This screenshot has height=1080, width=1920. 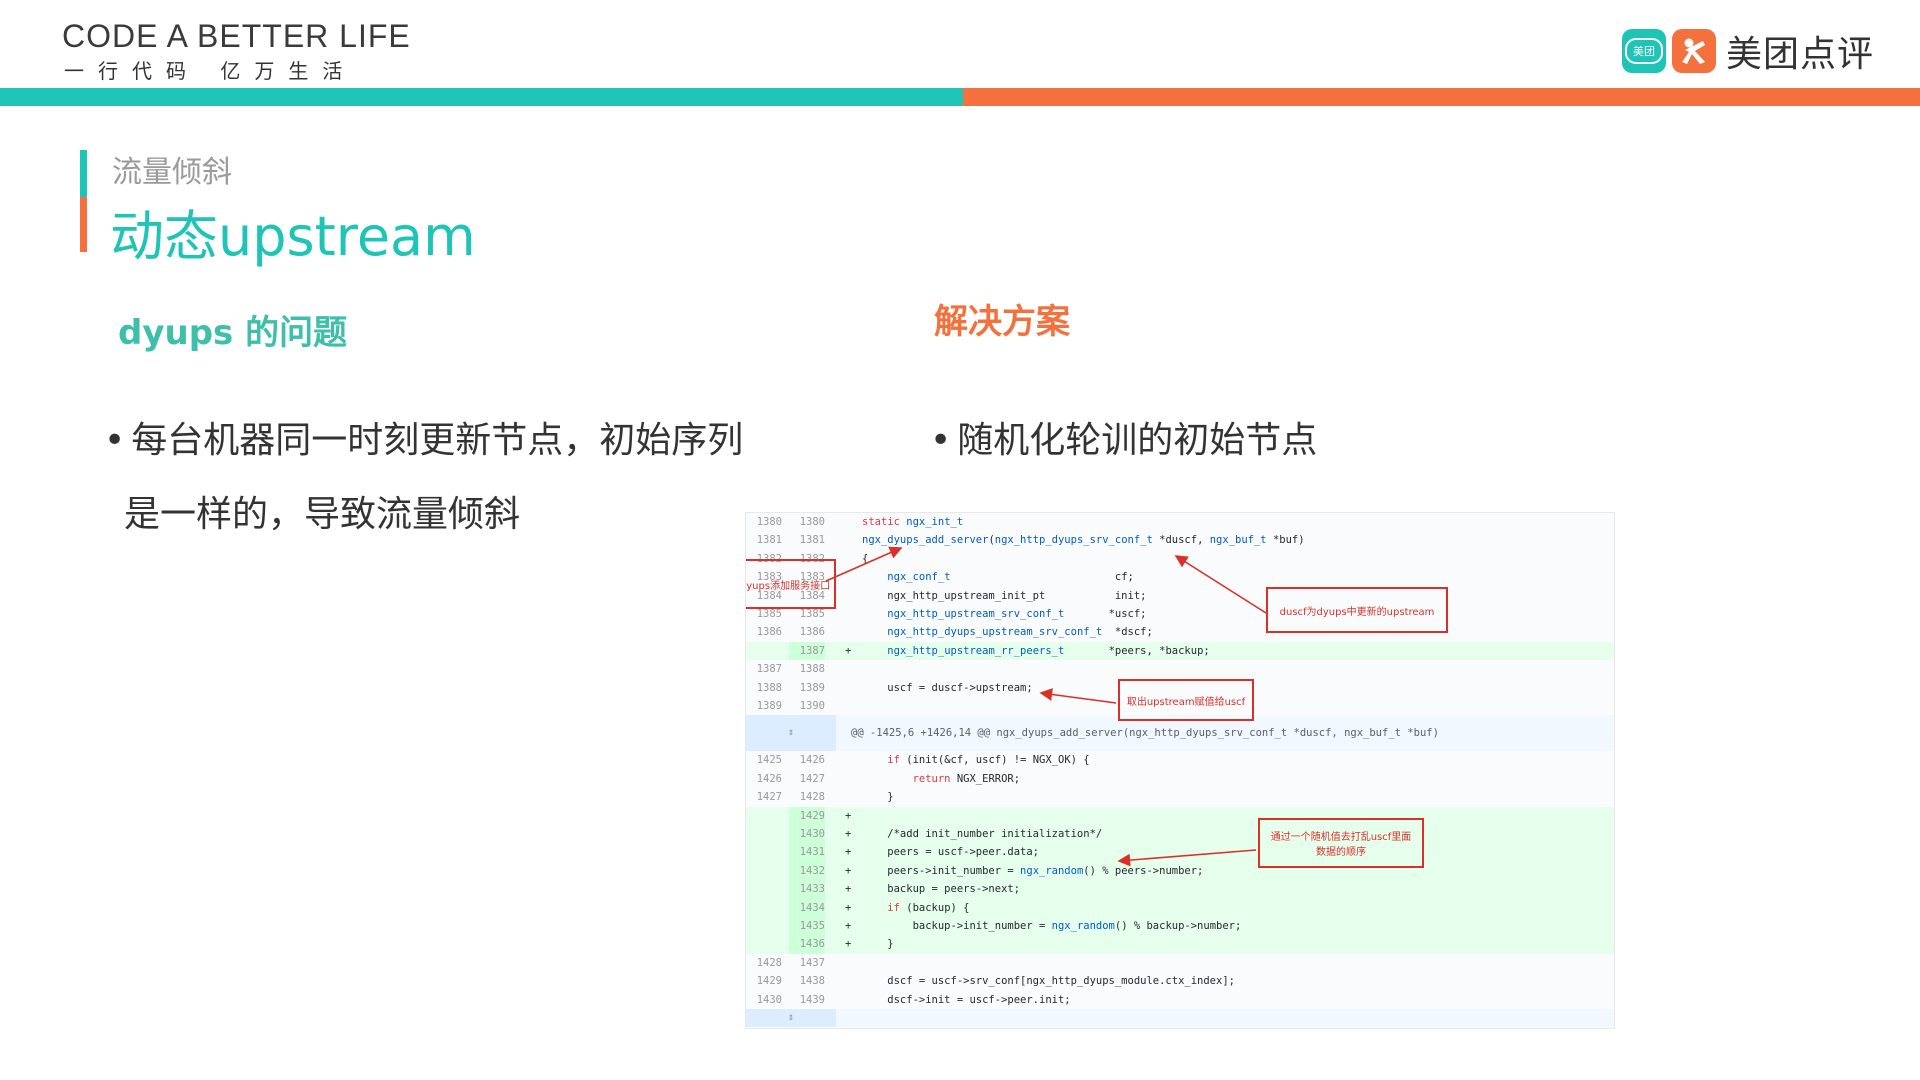 I want to click on code-line: 1380 1380 static ngx_int_t, so click(x=1180, y=522).